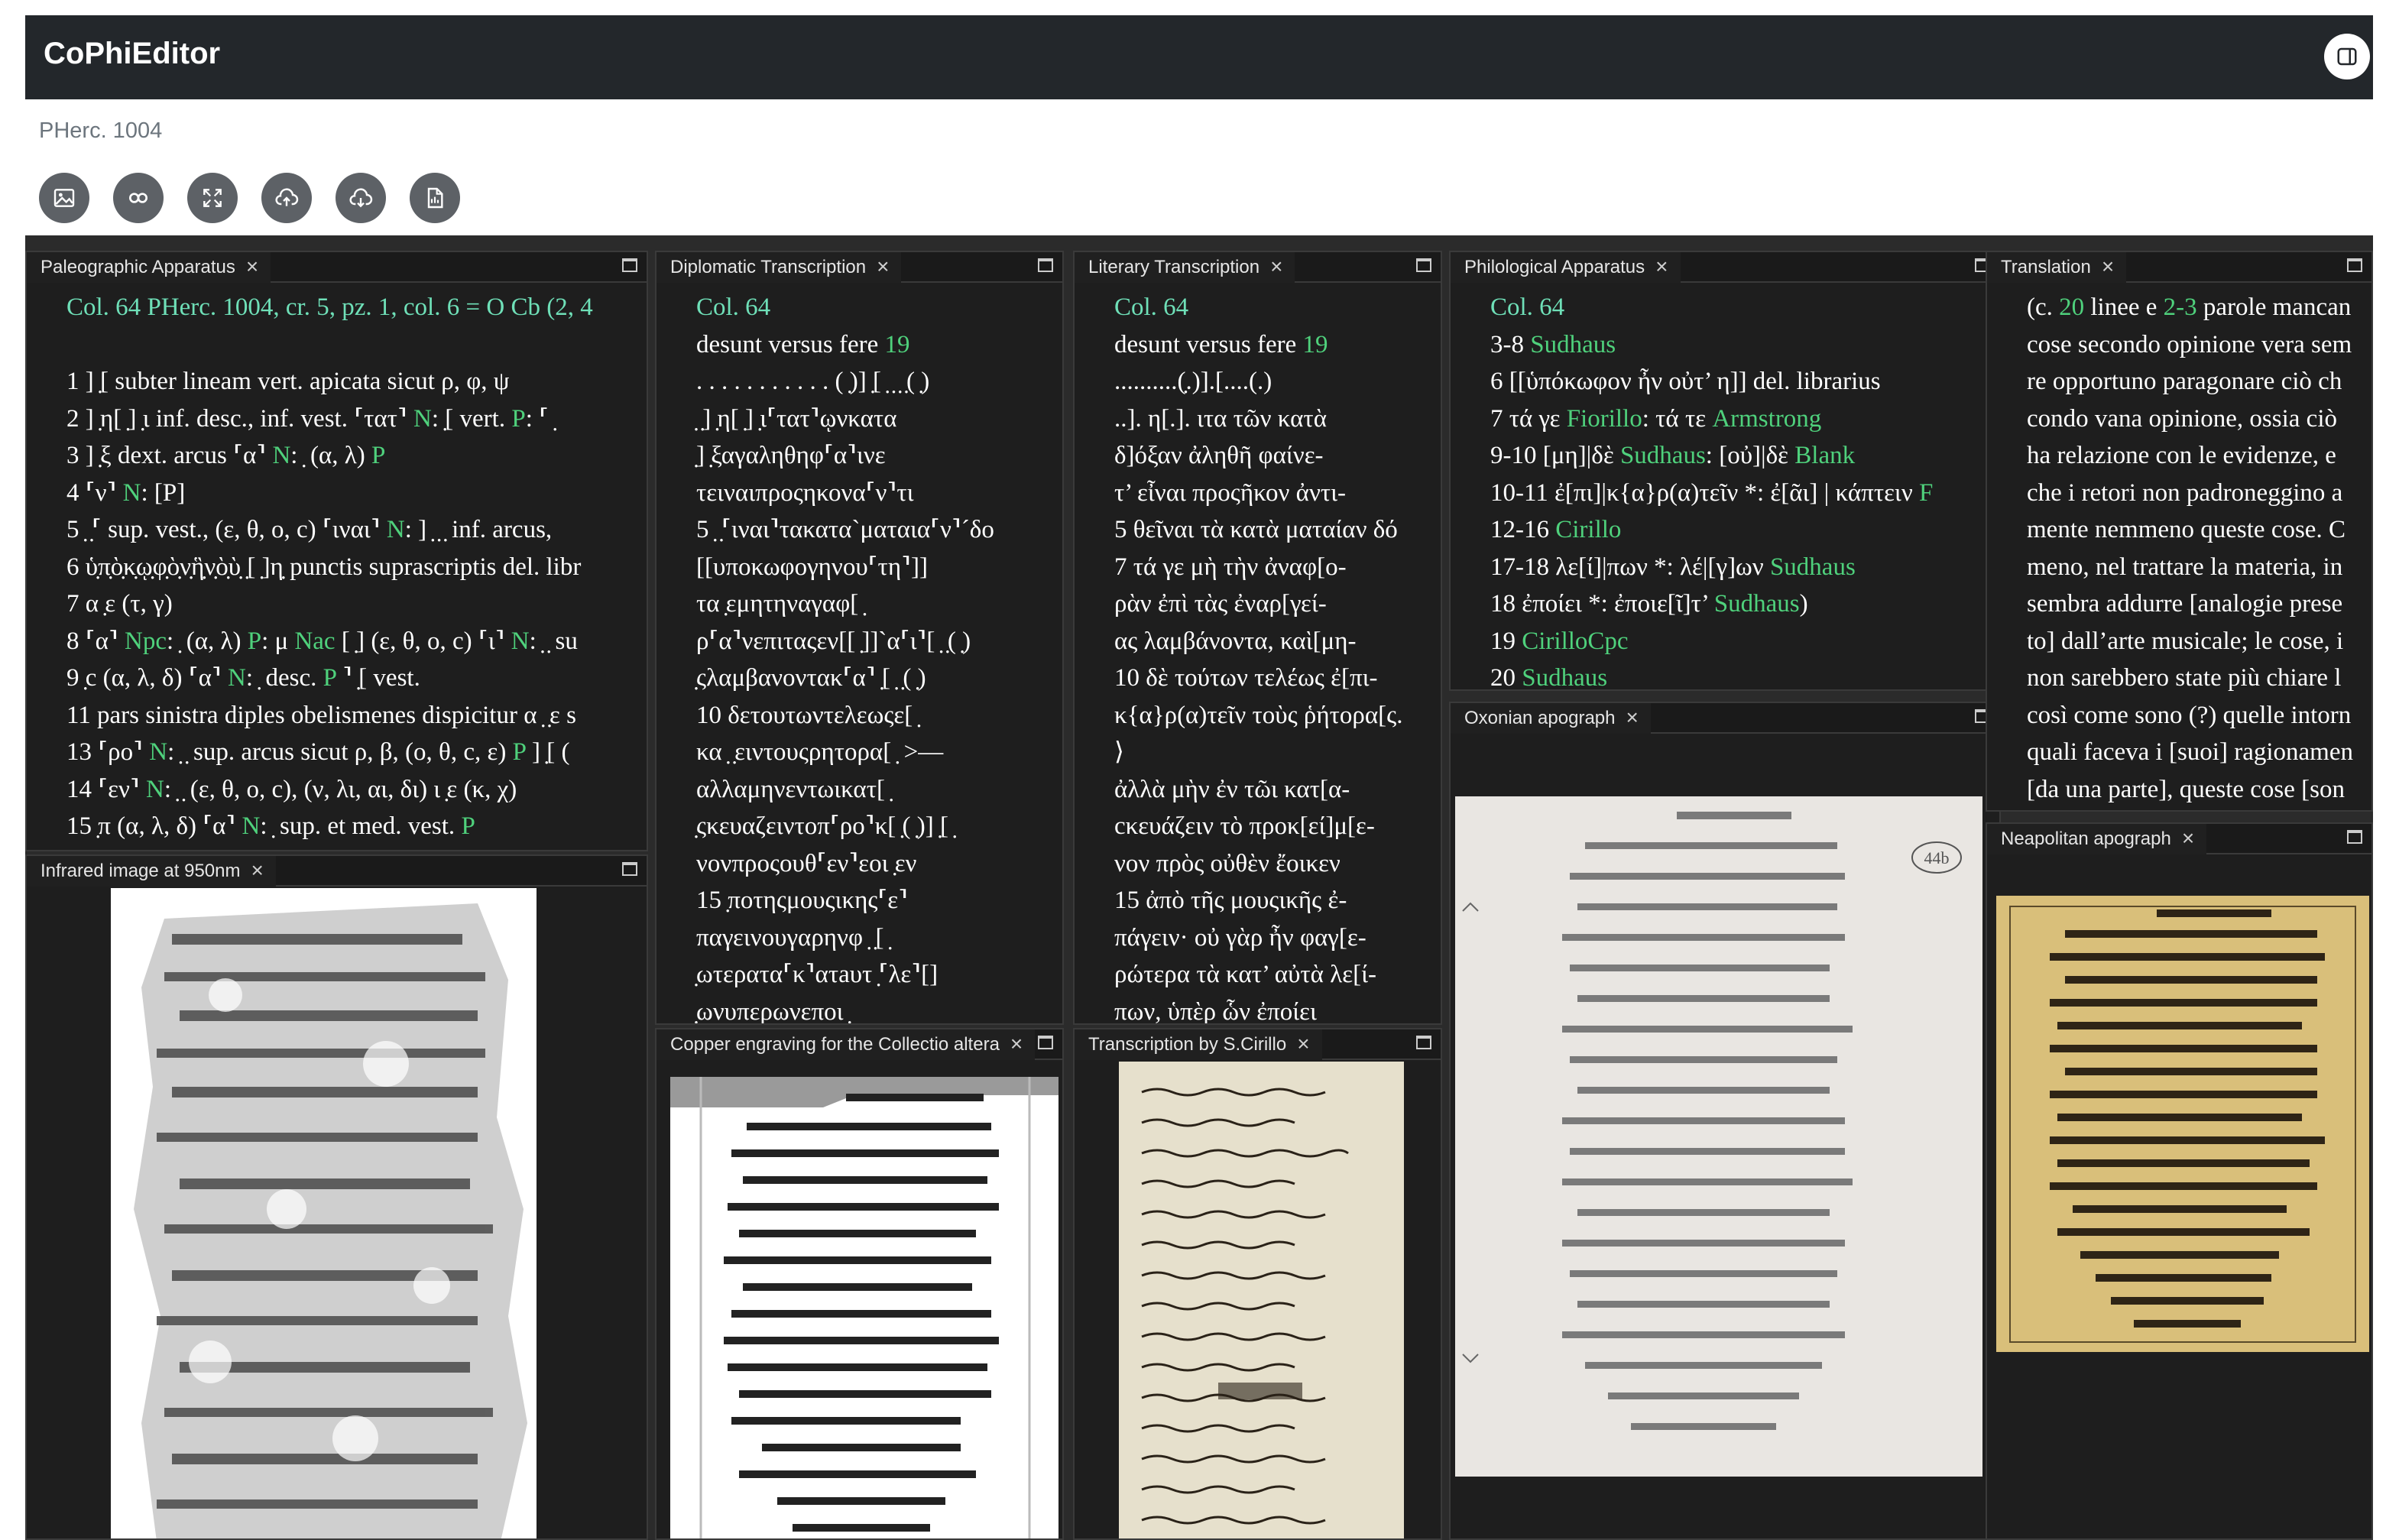  I want to click on cloud-download-icon, so click(361, 198).